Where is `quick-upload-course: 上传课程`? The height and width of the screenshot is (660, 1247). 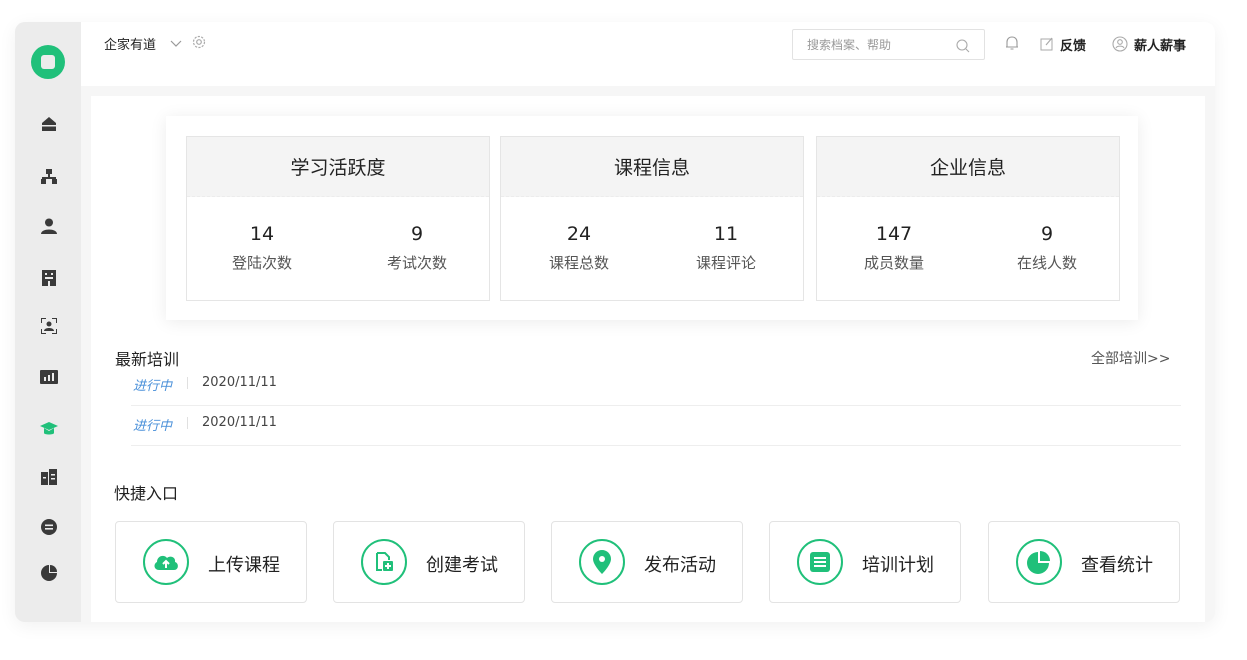
quick-upload-course: 上传课程 is located at coordinates (211, 562).